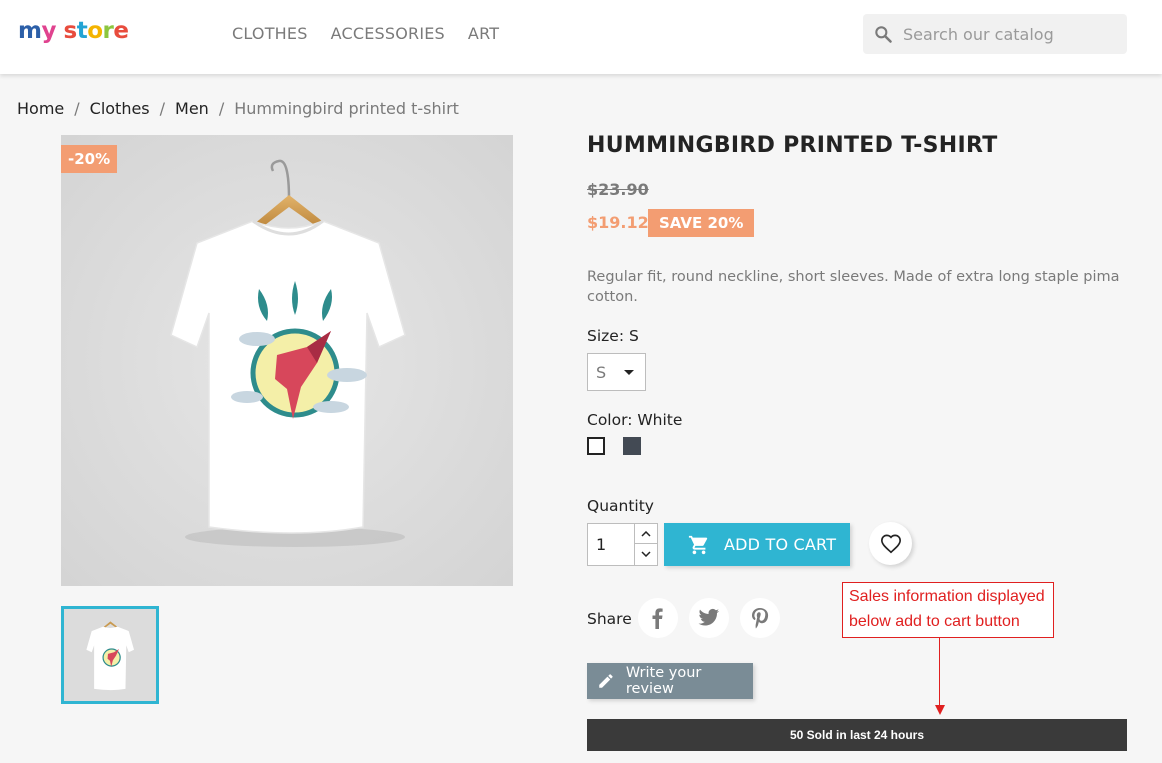 This screenshot has width=1162, height=763. What do you see at coordinates (701, 223) in the screenshot?
I see `discount-badge: SAVE 20%` at bounding box center [701, 223].